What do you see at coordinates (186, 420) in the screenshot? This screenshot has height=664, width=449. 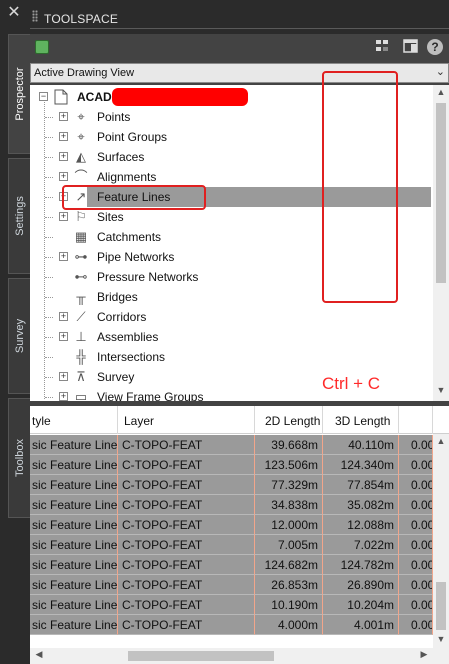 I see `header-layer: Layer` at bounding box center [186, 420].